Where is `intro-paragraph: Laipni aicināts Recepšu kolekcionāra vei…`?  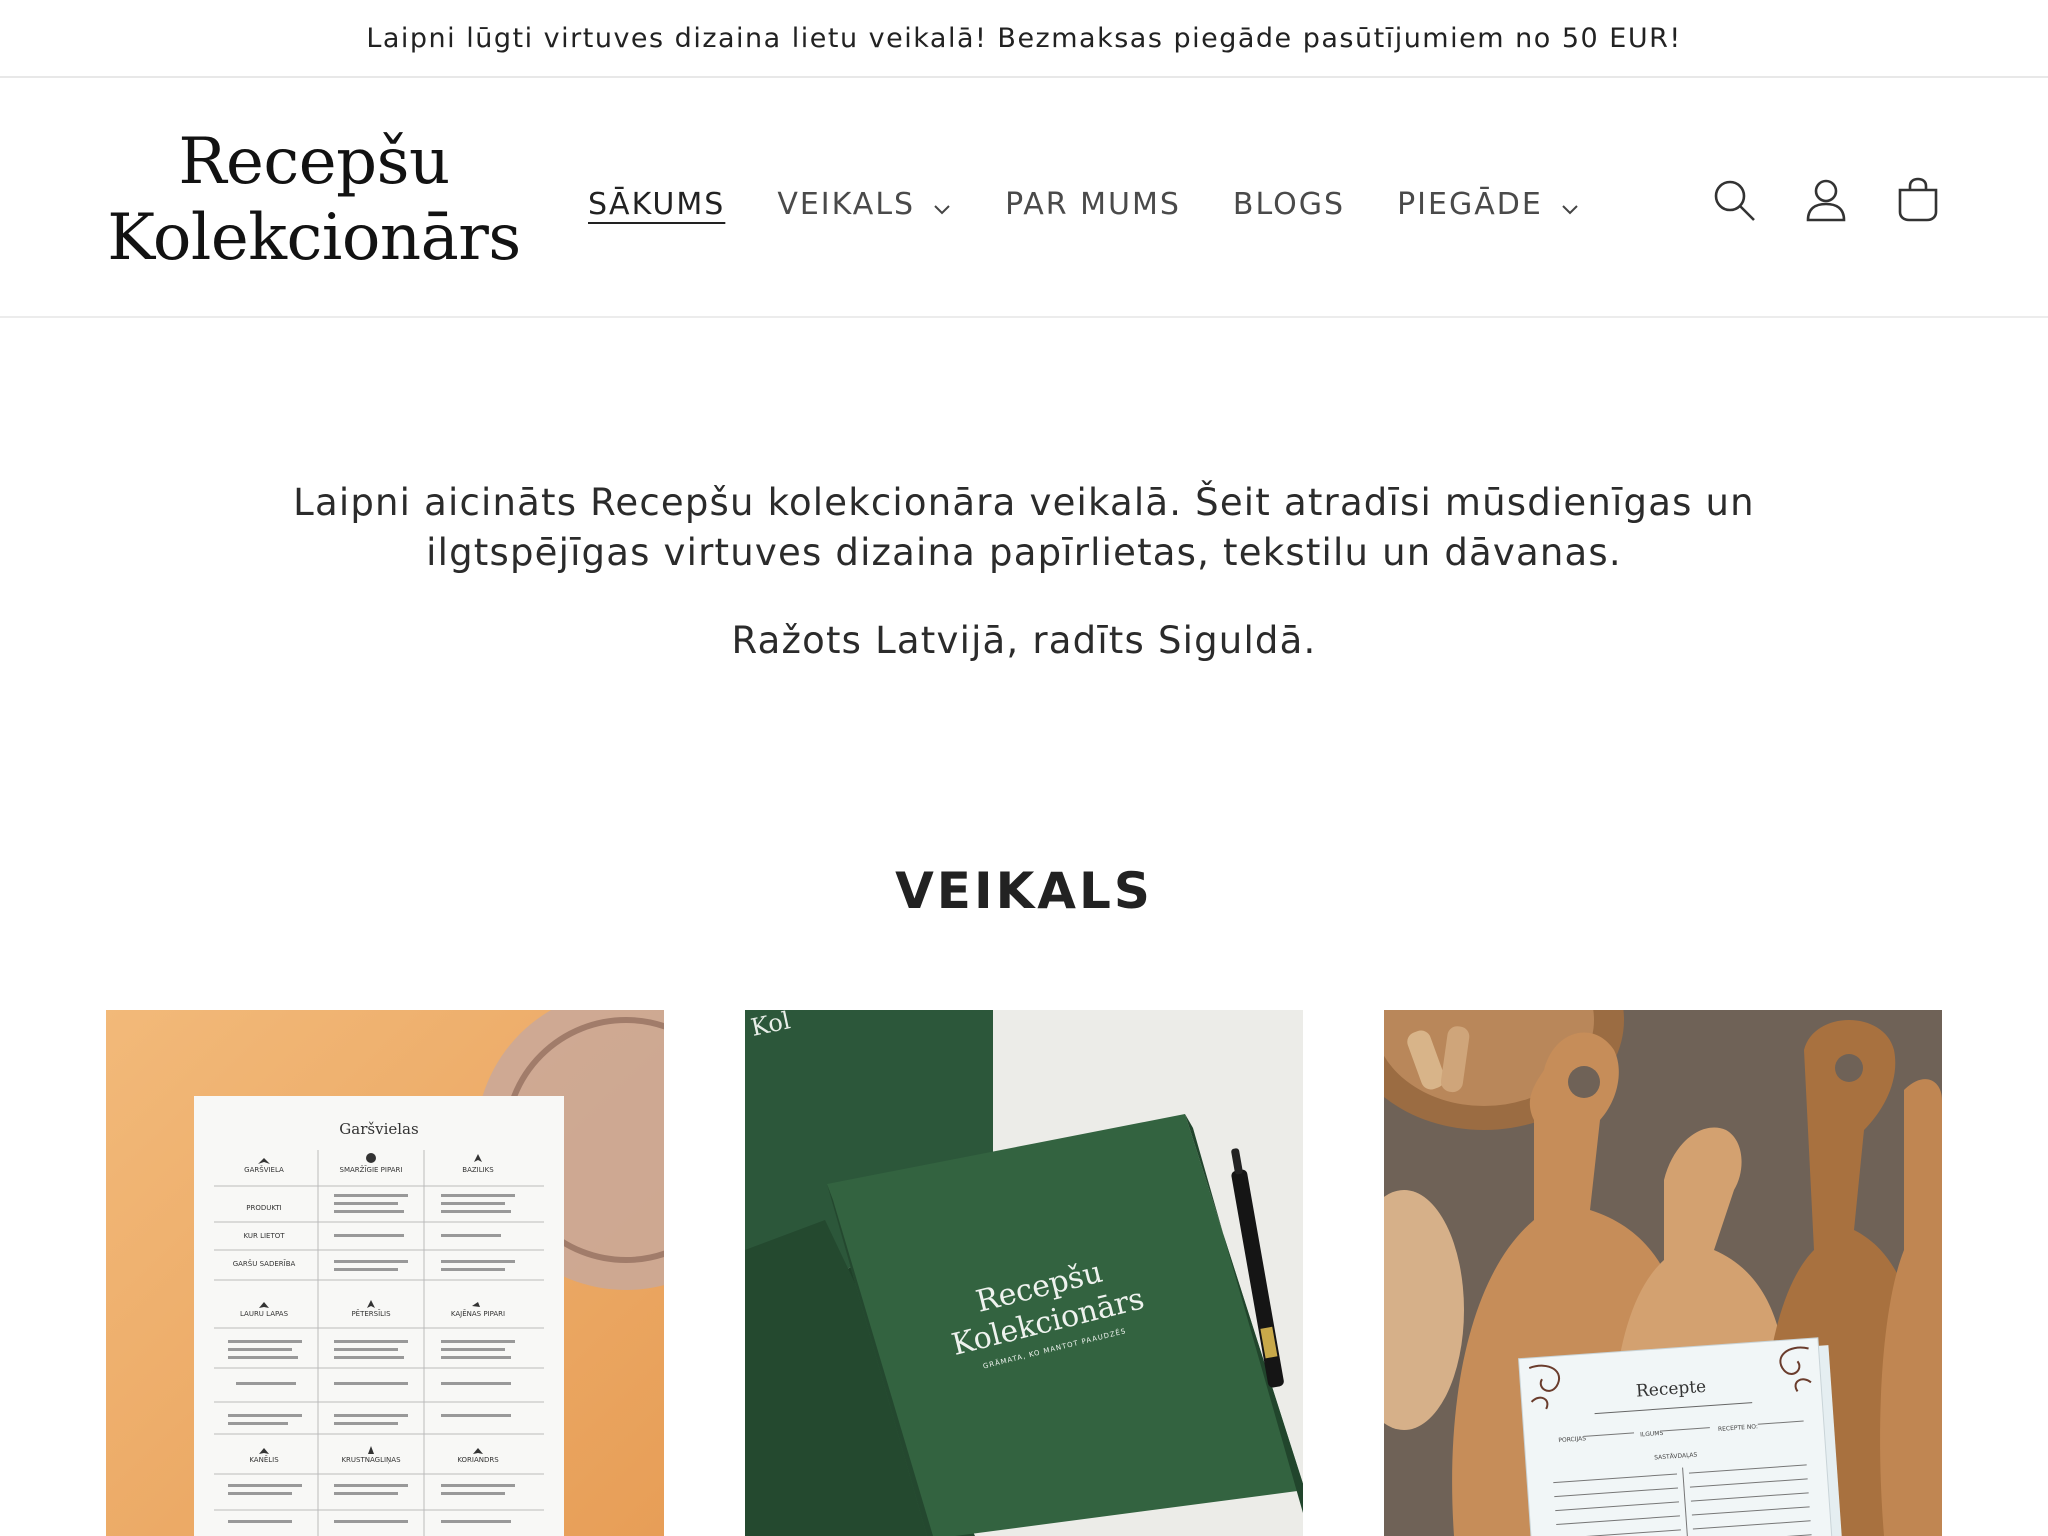 intro-paragraph: Laipni aicināts Recepšu kolekcionāra vei… is located at coordinates (1024, 527).